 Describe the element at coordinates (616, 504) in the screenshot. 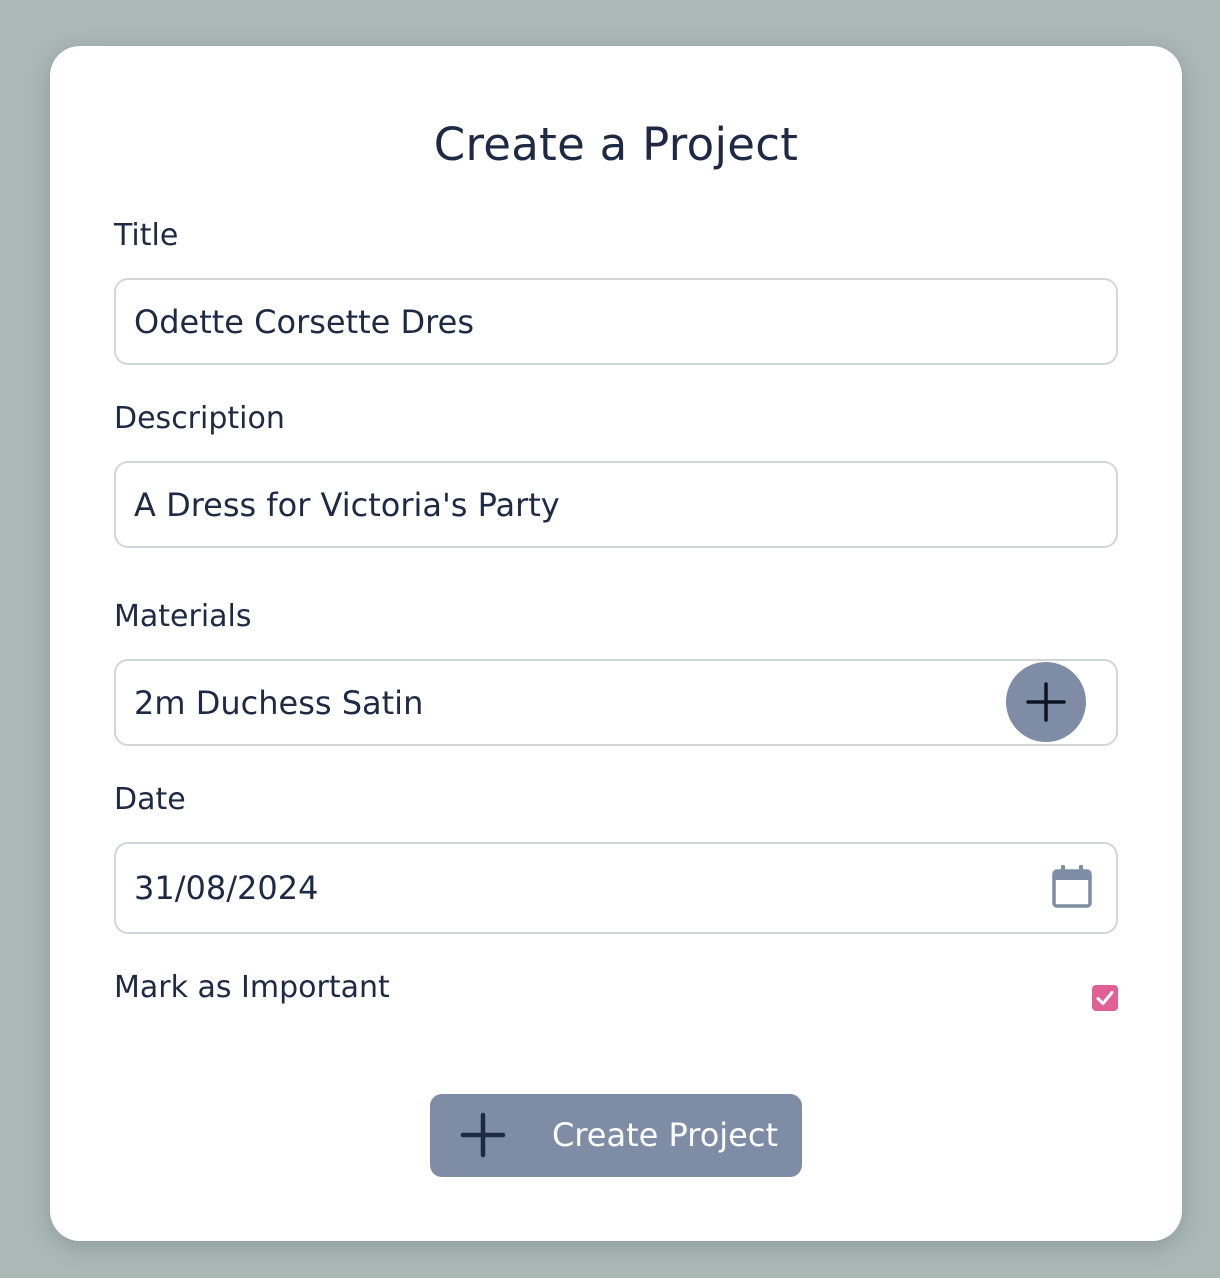

I see `description-input` at that location.